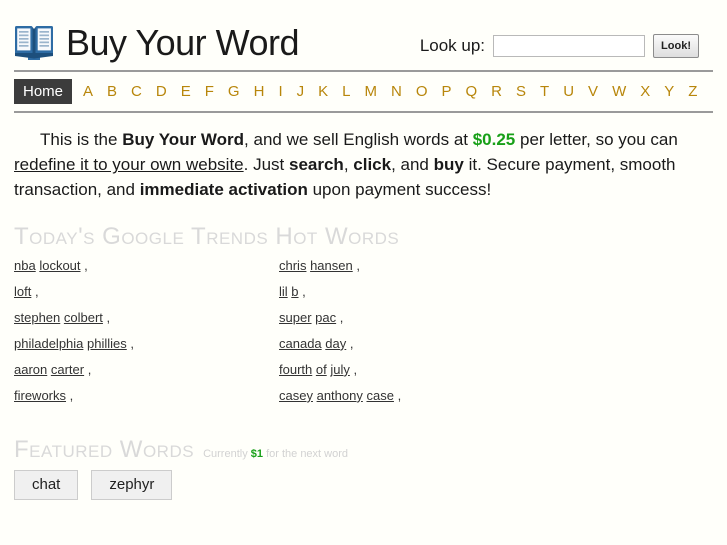  Describe the element at coordinates (132, 485) in the screenshot. I see `featured-word-button: zephyr` at that location.